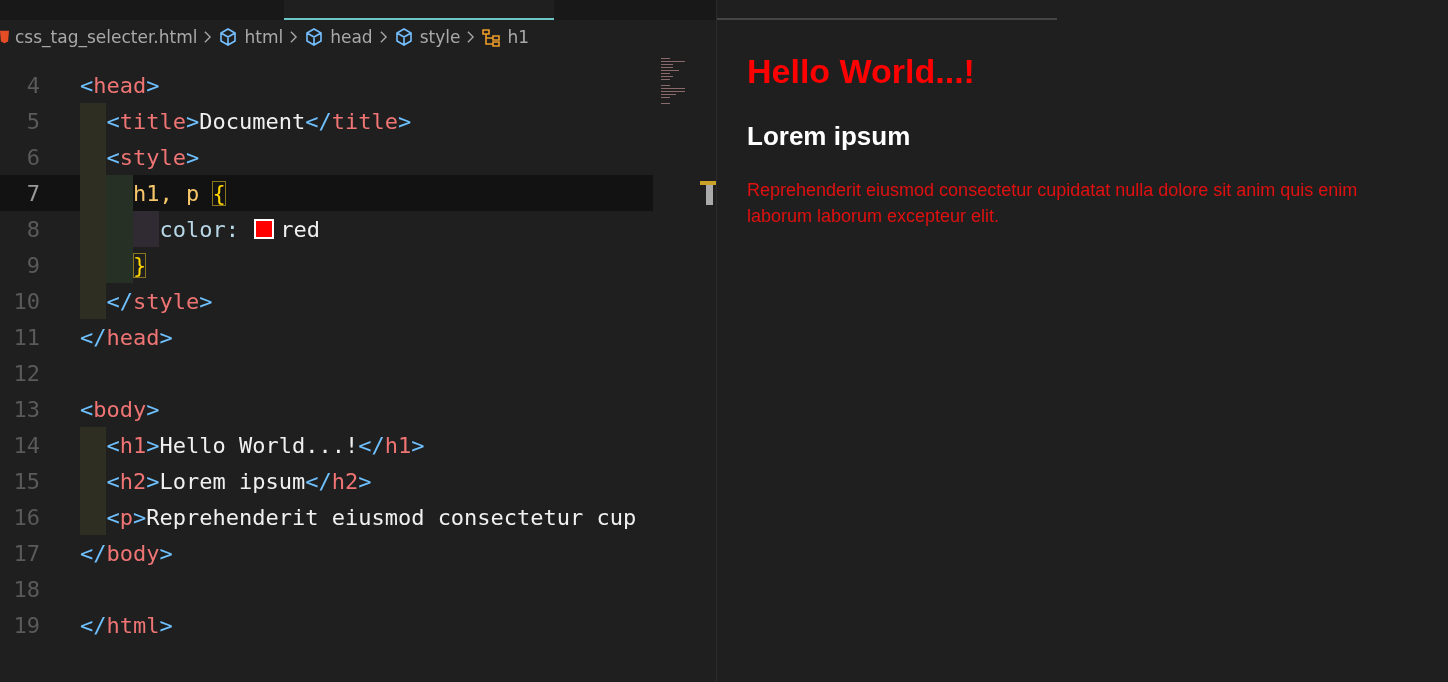 This screenshot has width=1448, height=682. What do you see at coordinates (199, 229) in the screenshot?
I see `css-property: color:` at bounding box center [199, 229].